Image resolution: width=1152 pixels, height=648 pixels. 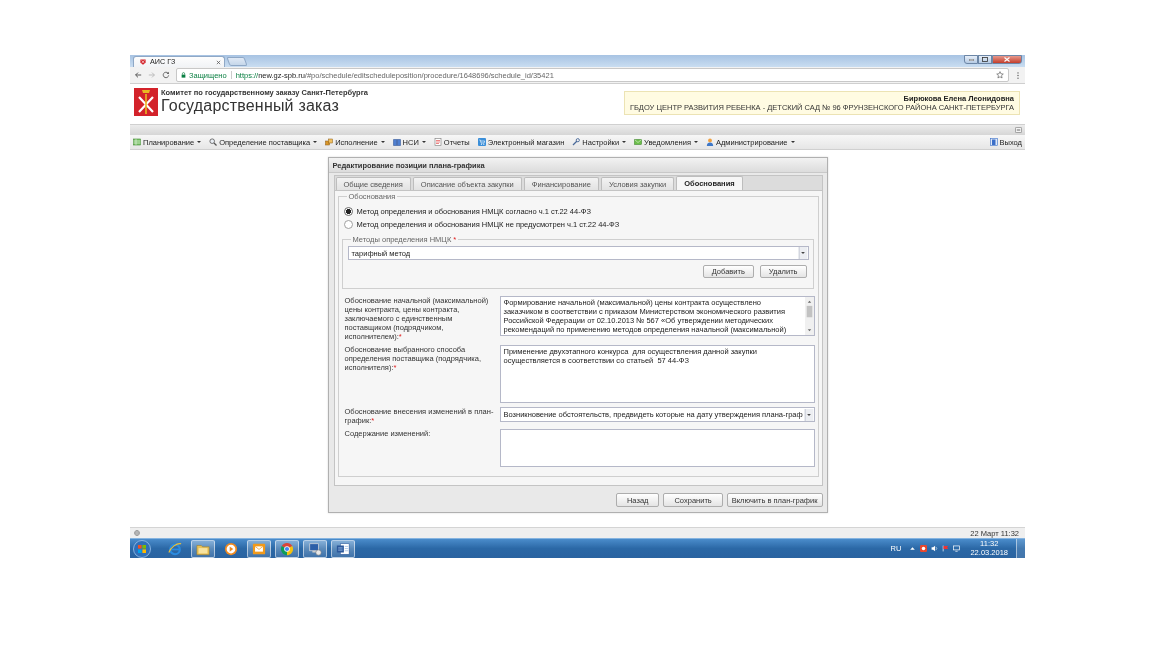 I want to click on minimize-button, so click(x=971, y=59).